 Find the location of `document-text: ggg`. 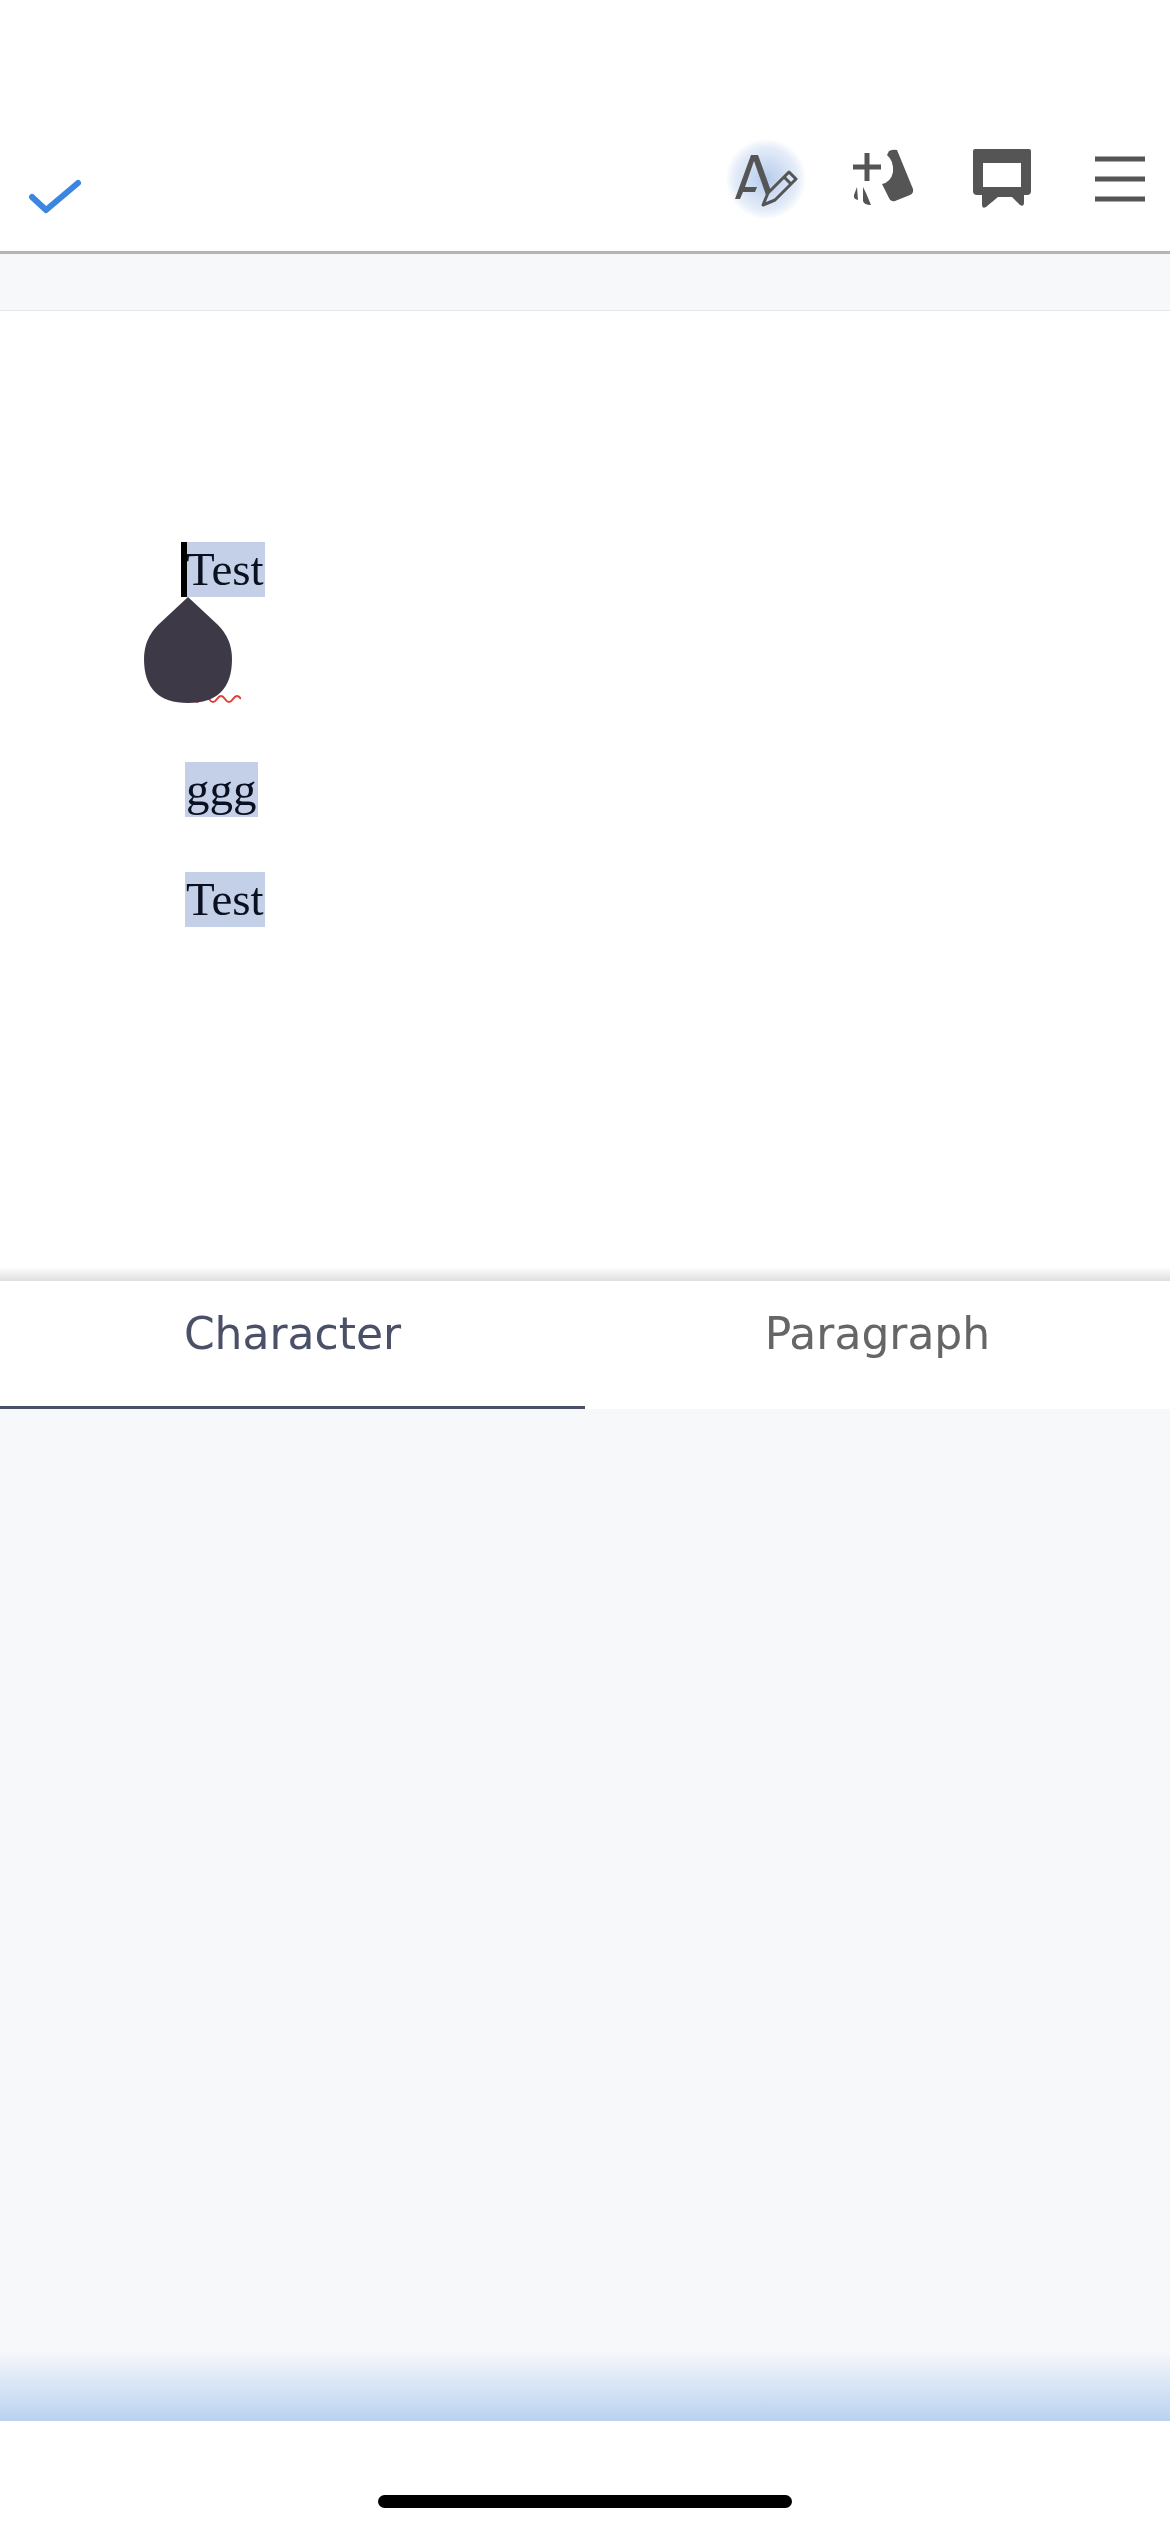

document-text: ggg is located at coordinates (221, 789).